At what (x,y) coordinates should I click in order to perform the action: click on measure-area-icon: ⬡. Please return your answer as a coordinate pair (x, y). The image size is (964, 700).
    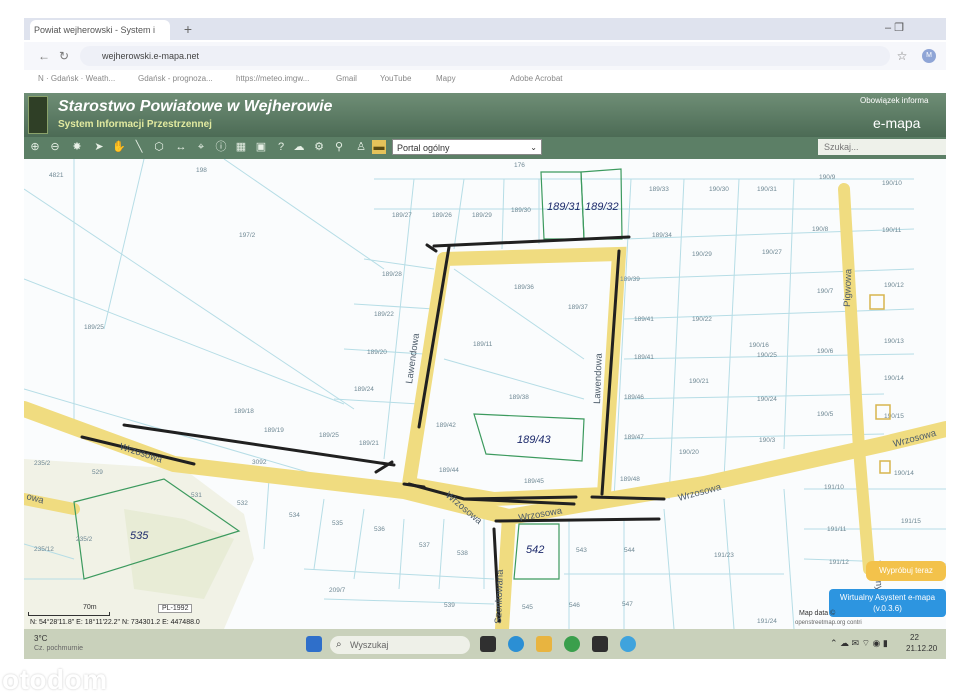
    Looking at the image, I should click on (159, 147).